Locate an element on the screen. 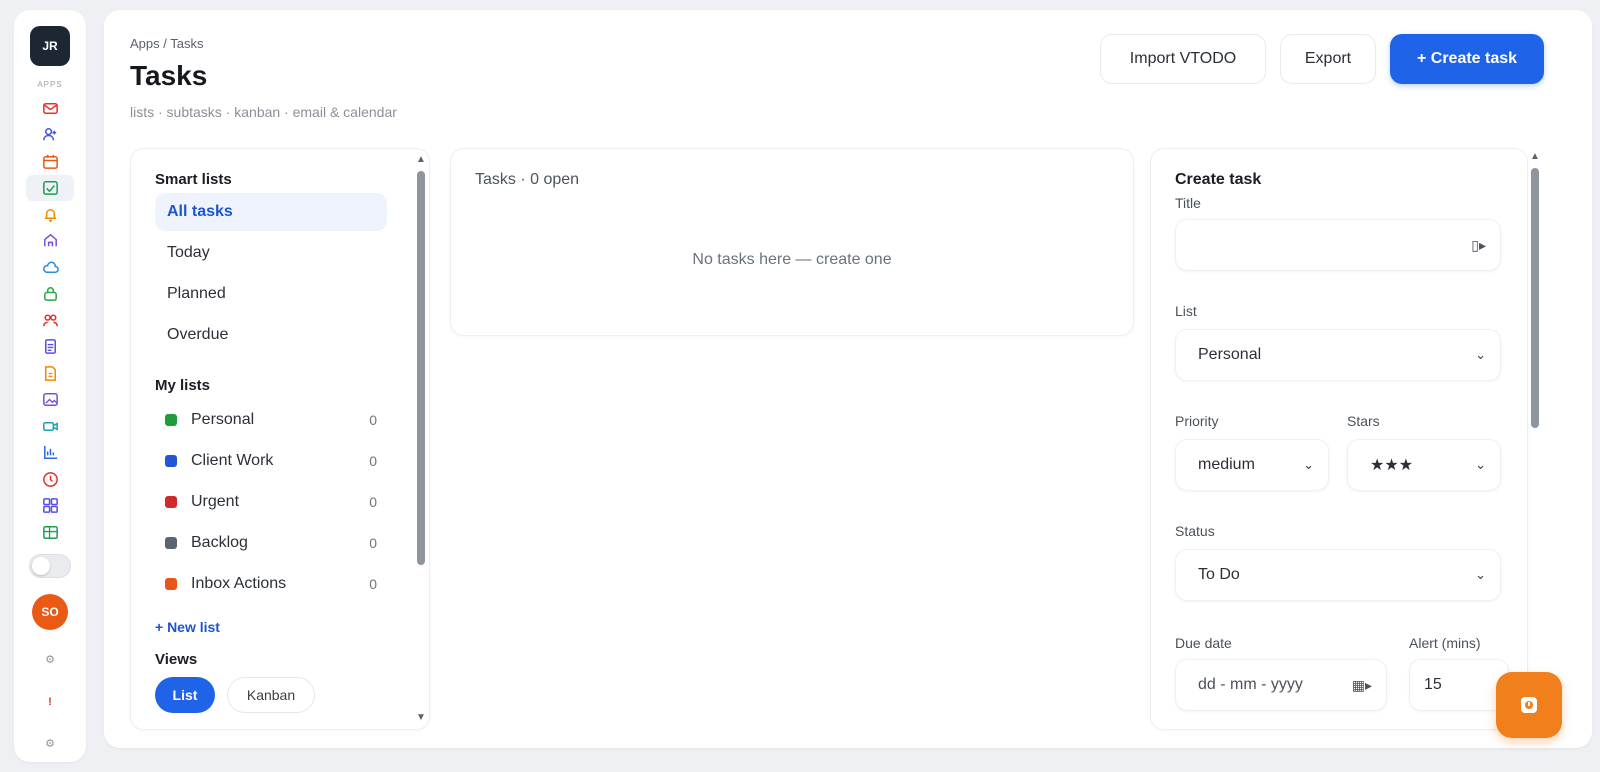 This screenshot has width=1600, height=772. scroll-down-icon: ▼ is located at coordinates (421, 718).